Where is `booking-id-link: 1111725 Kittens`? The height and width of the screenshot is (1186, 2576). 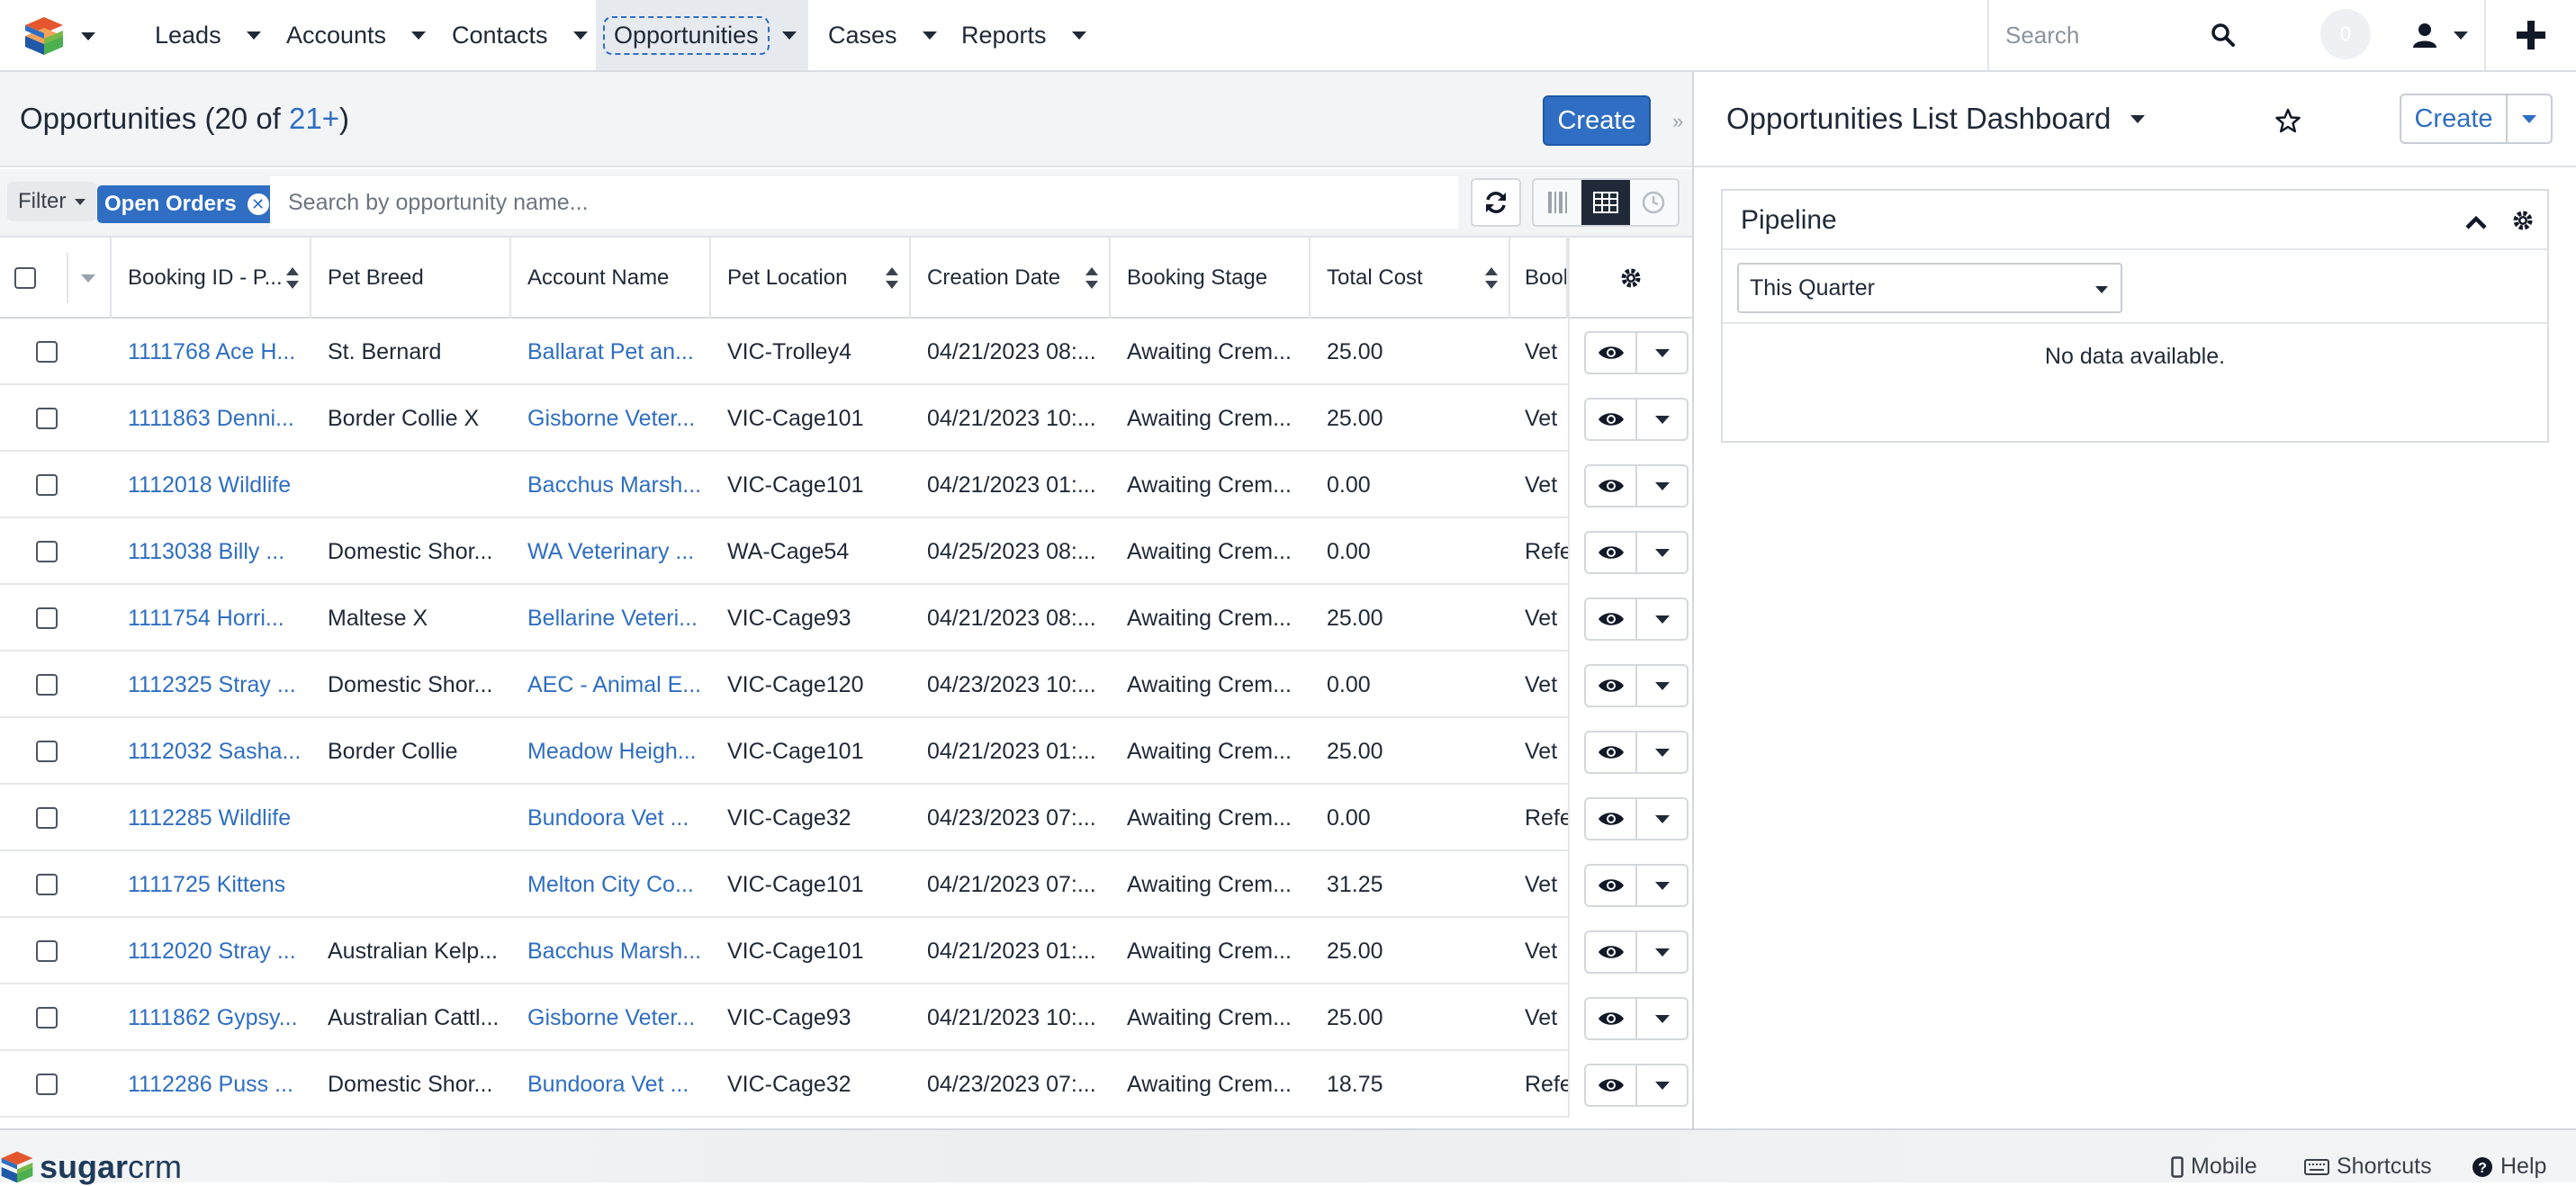 booking-id-link: 1111725 Kittens is located at coordinates (211, 885).